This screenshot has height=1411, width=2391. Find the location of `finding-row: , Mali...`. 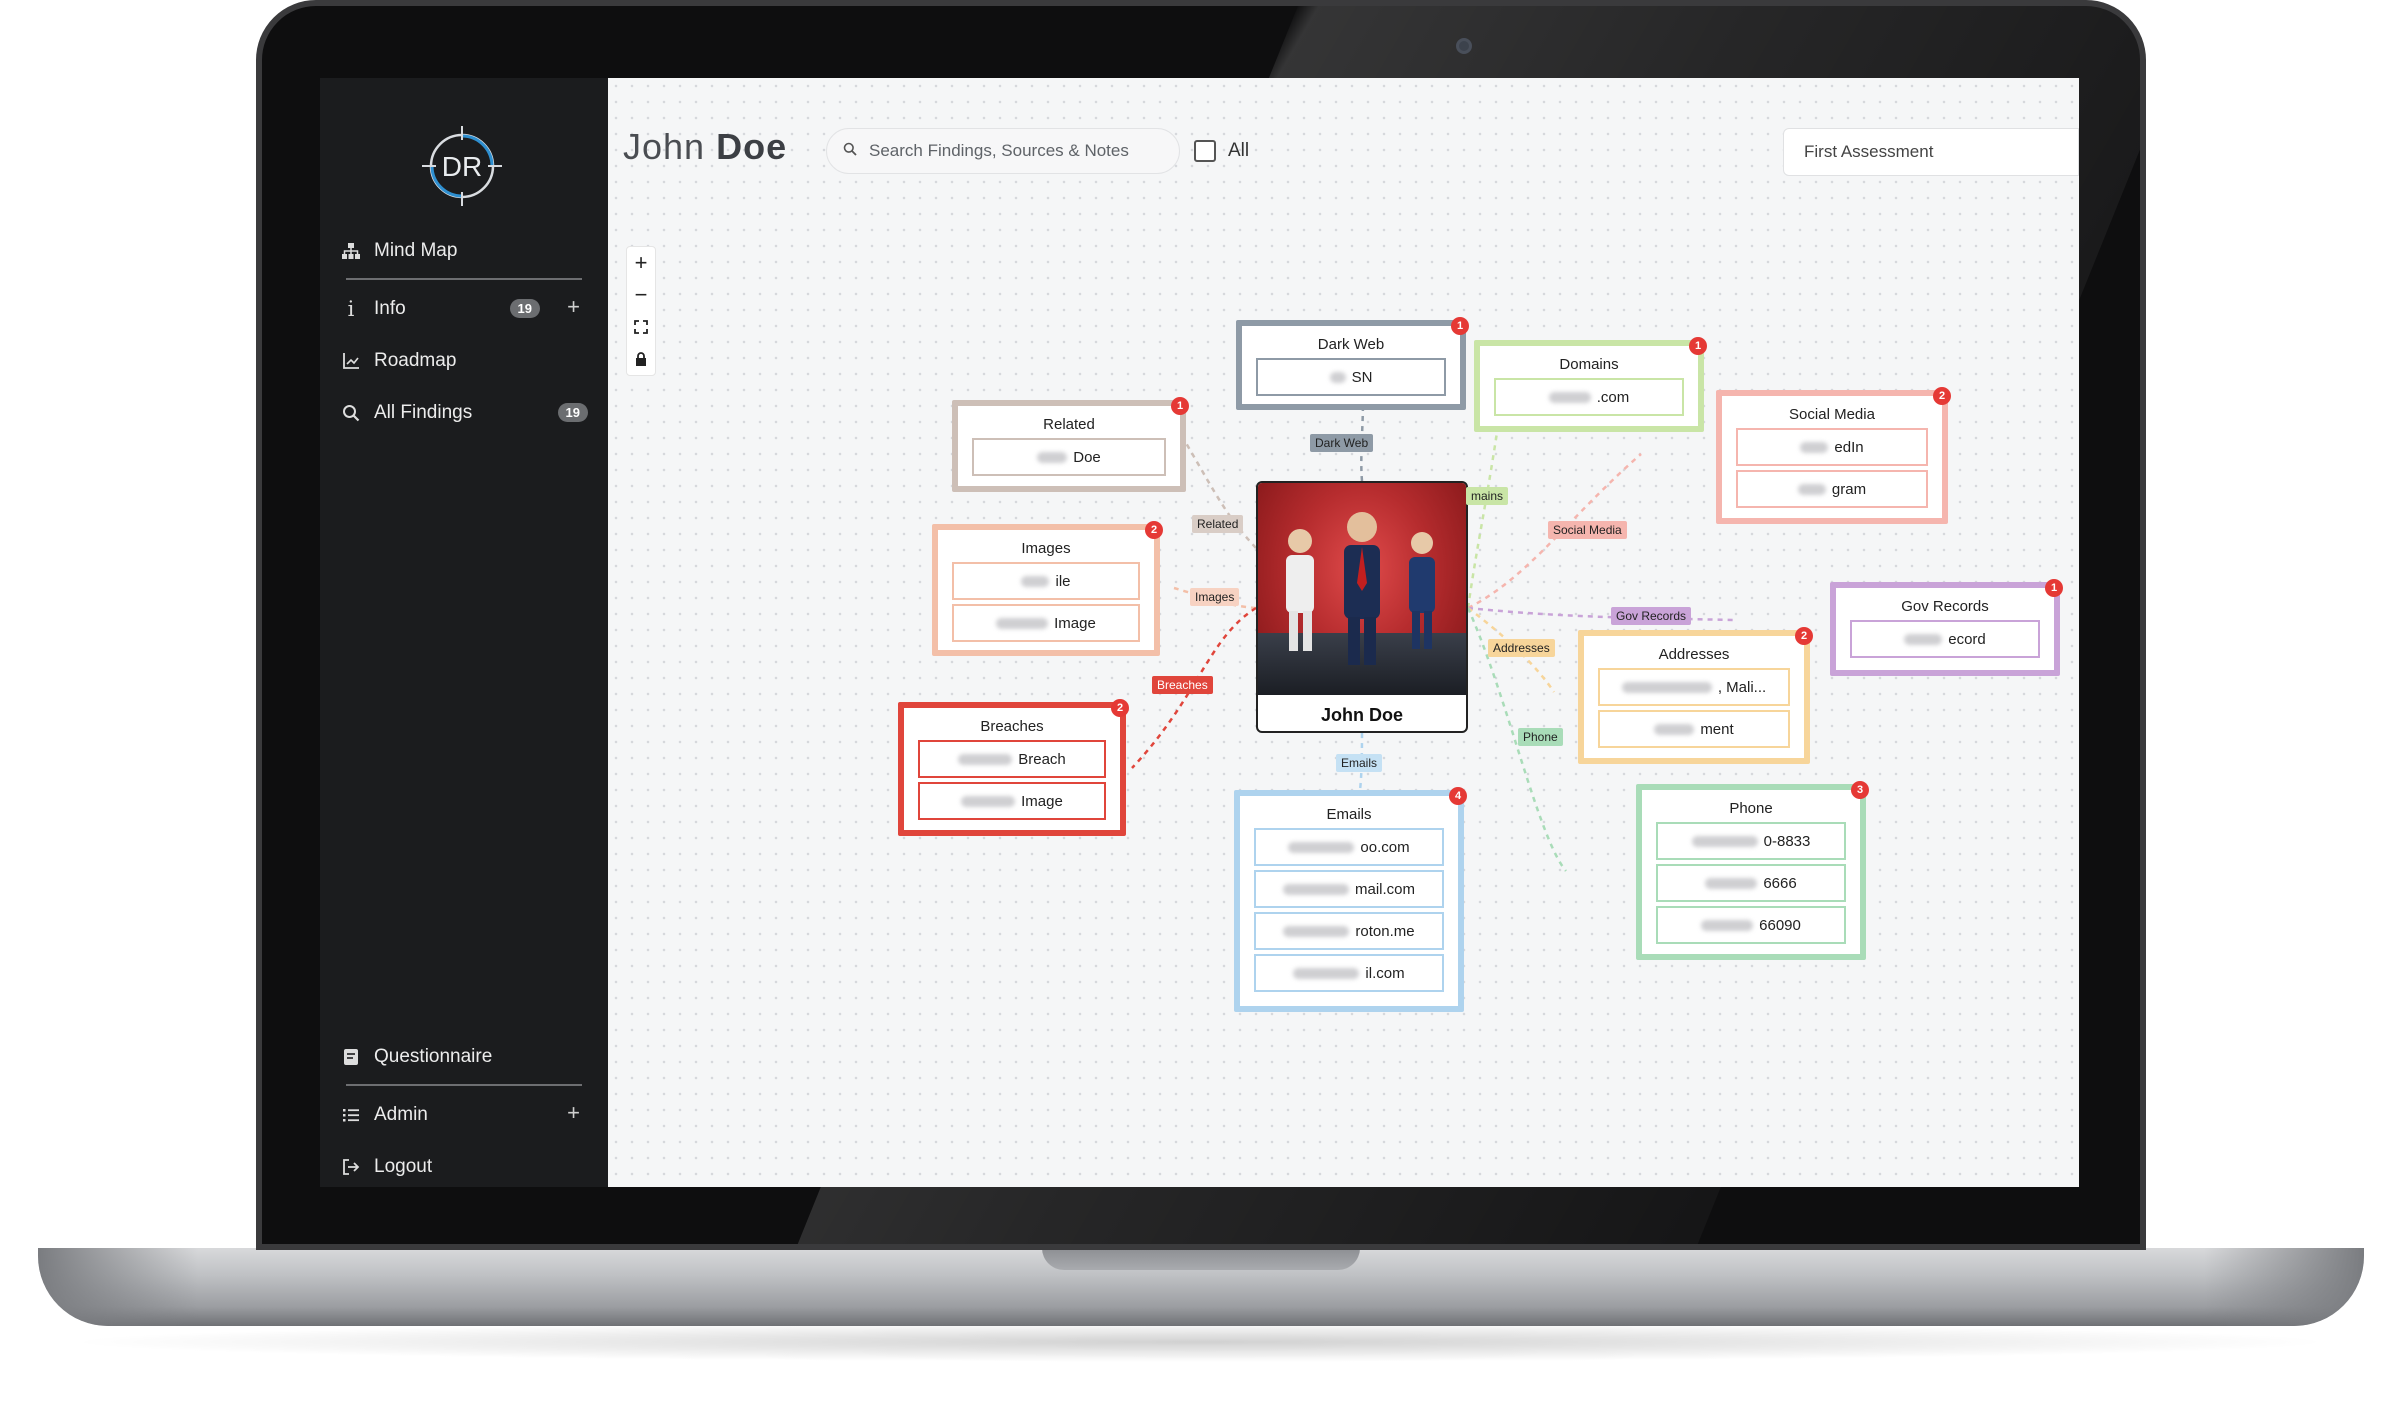

finding-row: , Mali... is located at coordinates (1694, 687).